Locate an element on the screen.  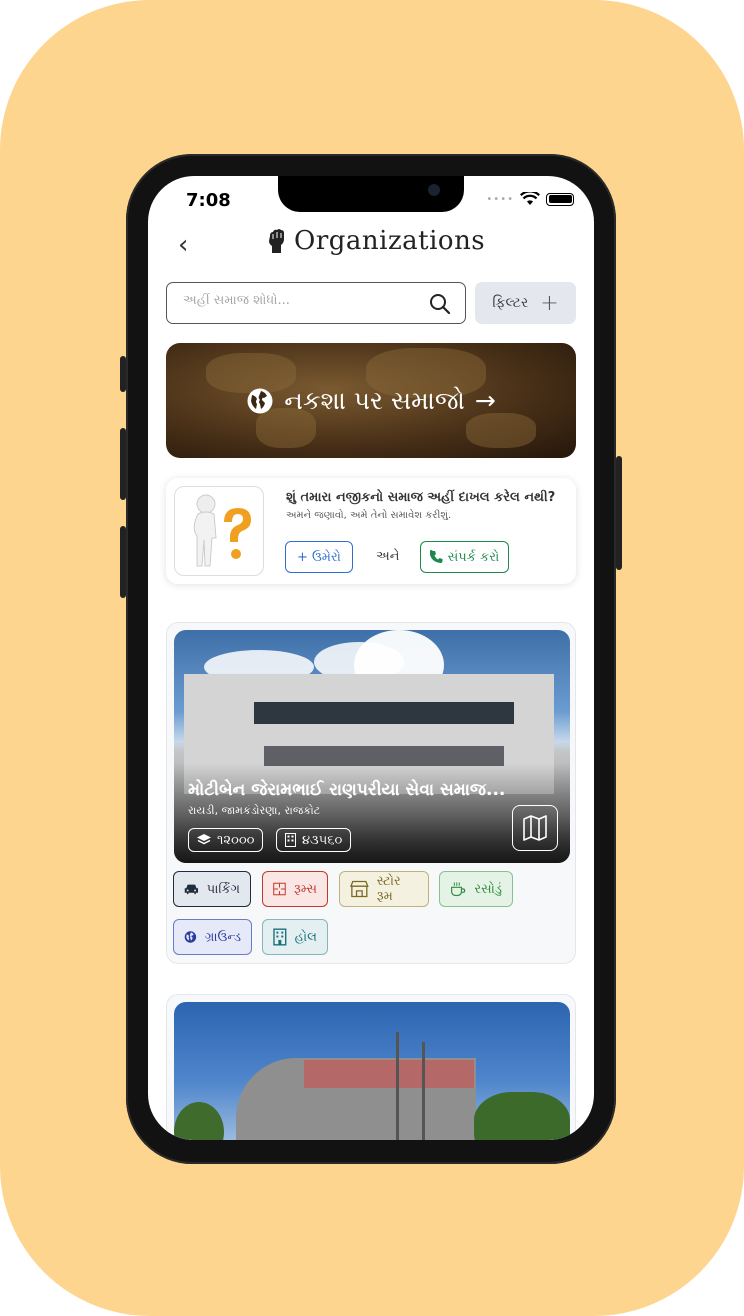
amenity-chip-kitchen: રસોડું is located at coordinates (476, 889).